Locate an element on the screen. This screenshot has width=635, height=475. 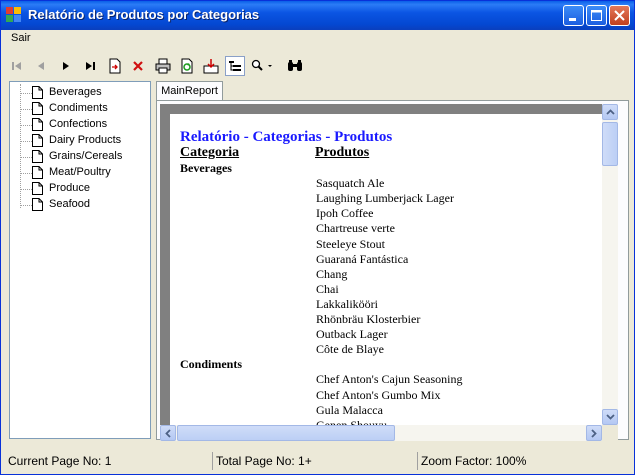
product-row: Lakkalikööri is located at coordinates (347, 303).